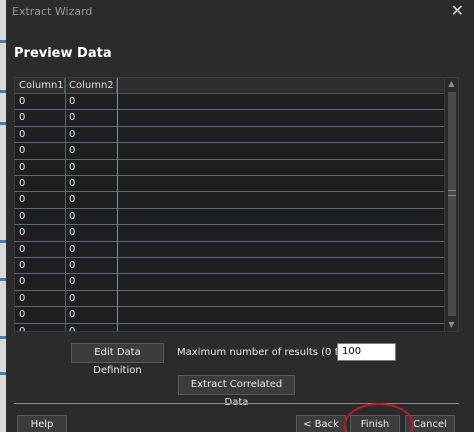 The width and height of the screenshot is (474, 432). I want to click on cancel-button: Cancel, so click(430, 423).